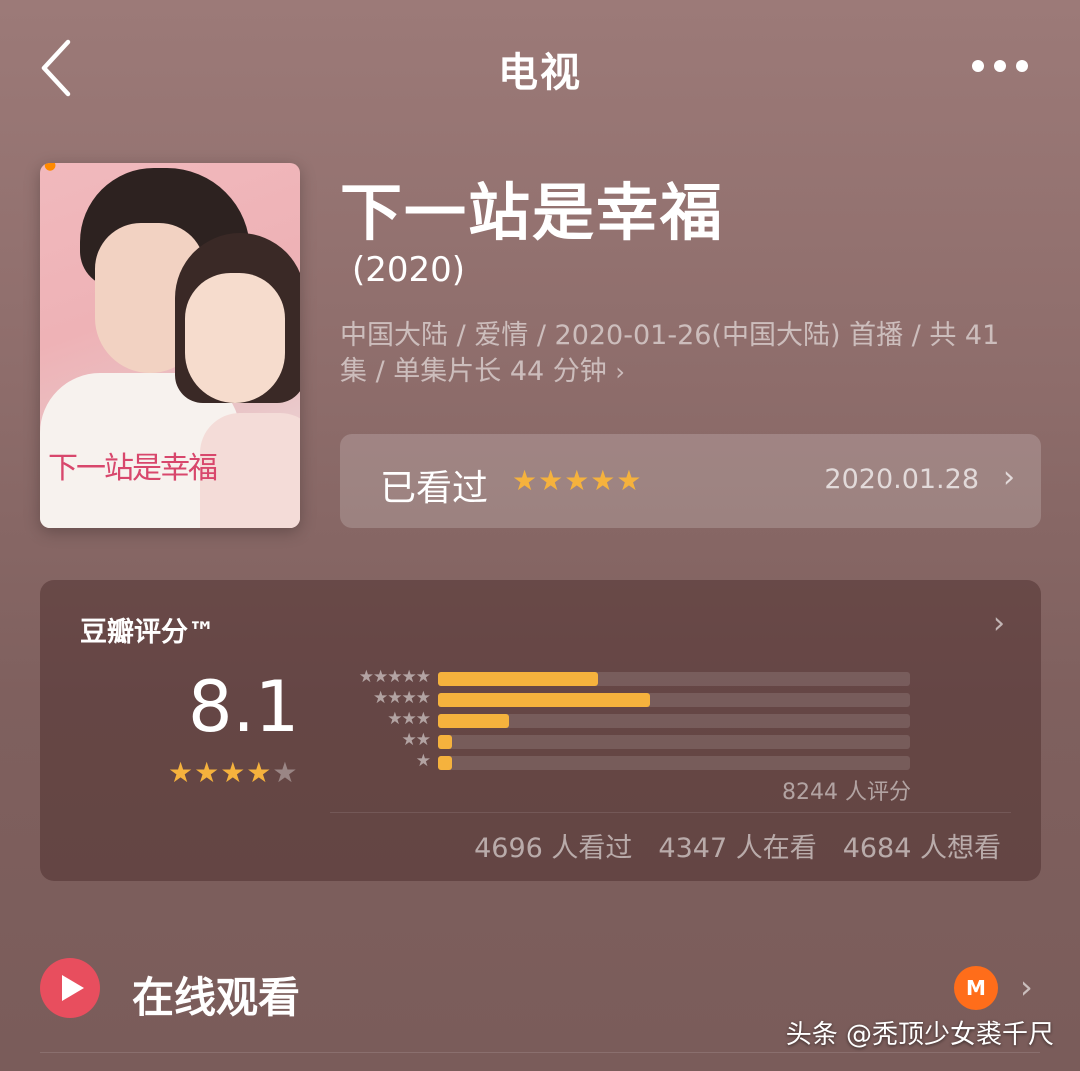 The width and height of the screenshot is (1080, 1071). Describe the element at coordinates (394, 677) in the screenshot. I see `rating-bar-stars: ★★★★★` at that location.